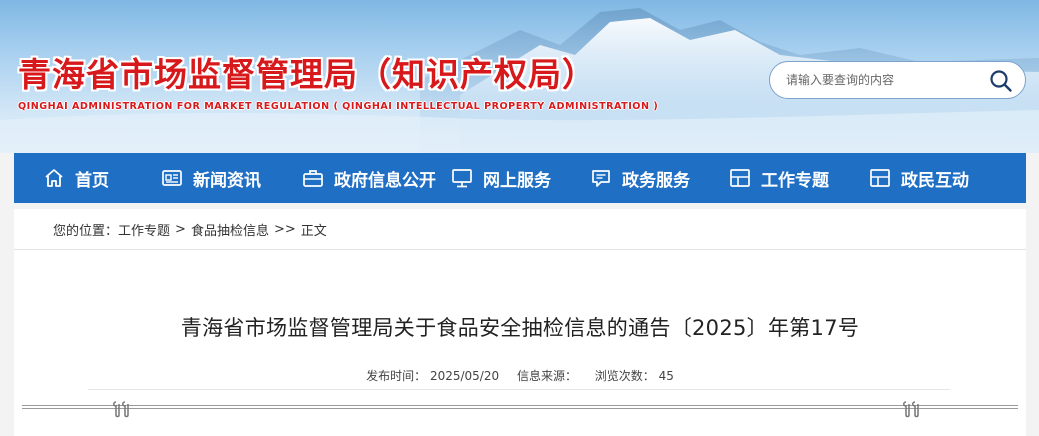 This screenshot has width=1039, height=436. Describe the element at coordinates (666, 376) in the screenshot. I see `views-count: 45` at that location.